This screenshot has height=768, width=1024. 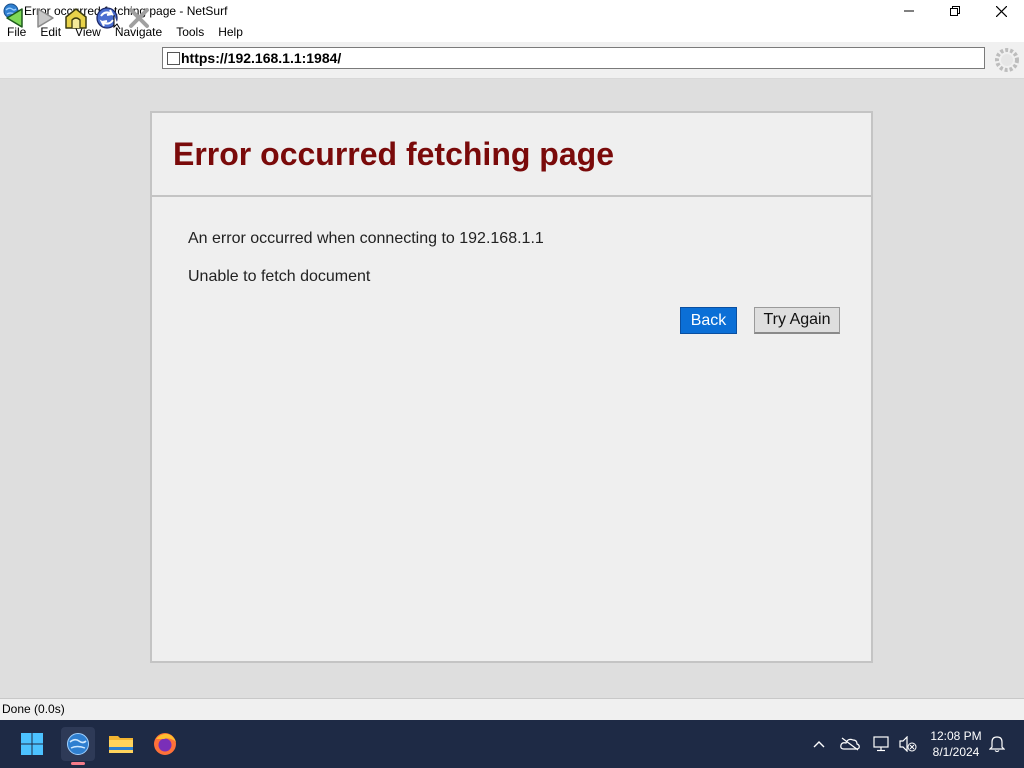 What do you see at coordinates (1007, 60) in the screenshot?
I see `throbber-icon` at bounding box center [1007, 60].